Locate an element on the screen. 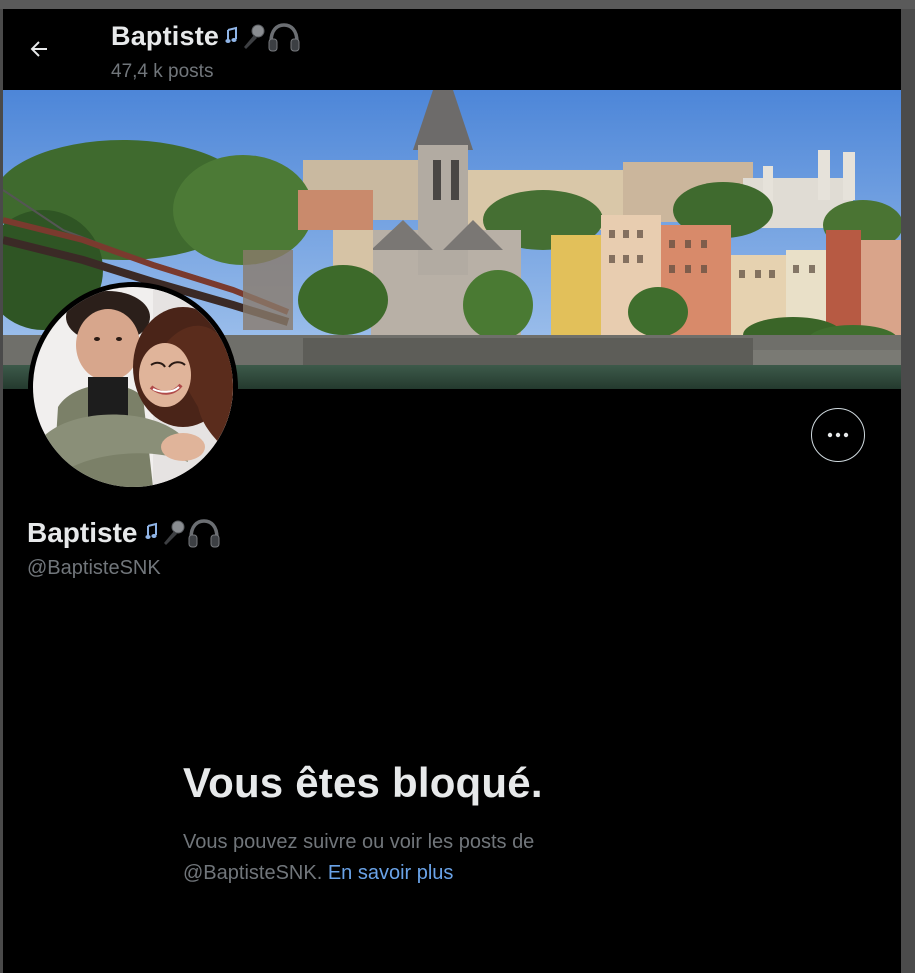 The width and height of the screenshot is (915, 973). header-title: Baptiste is located at coordinates (206, 36).